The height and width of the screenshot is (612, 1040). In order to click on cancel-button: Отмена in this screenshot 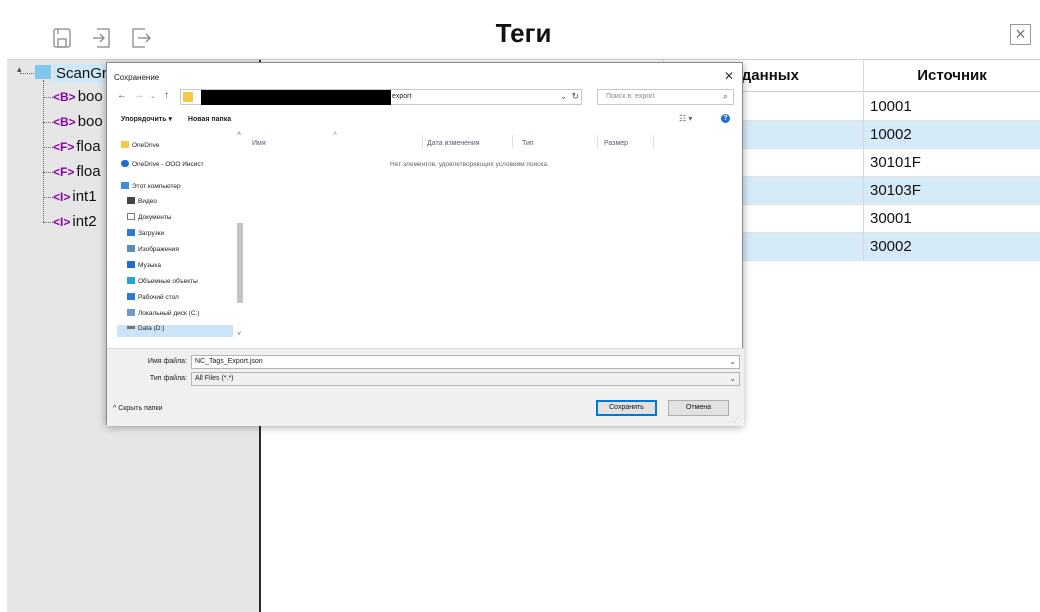, I will do `click(698, 408)`.